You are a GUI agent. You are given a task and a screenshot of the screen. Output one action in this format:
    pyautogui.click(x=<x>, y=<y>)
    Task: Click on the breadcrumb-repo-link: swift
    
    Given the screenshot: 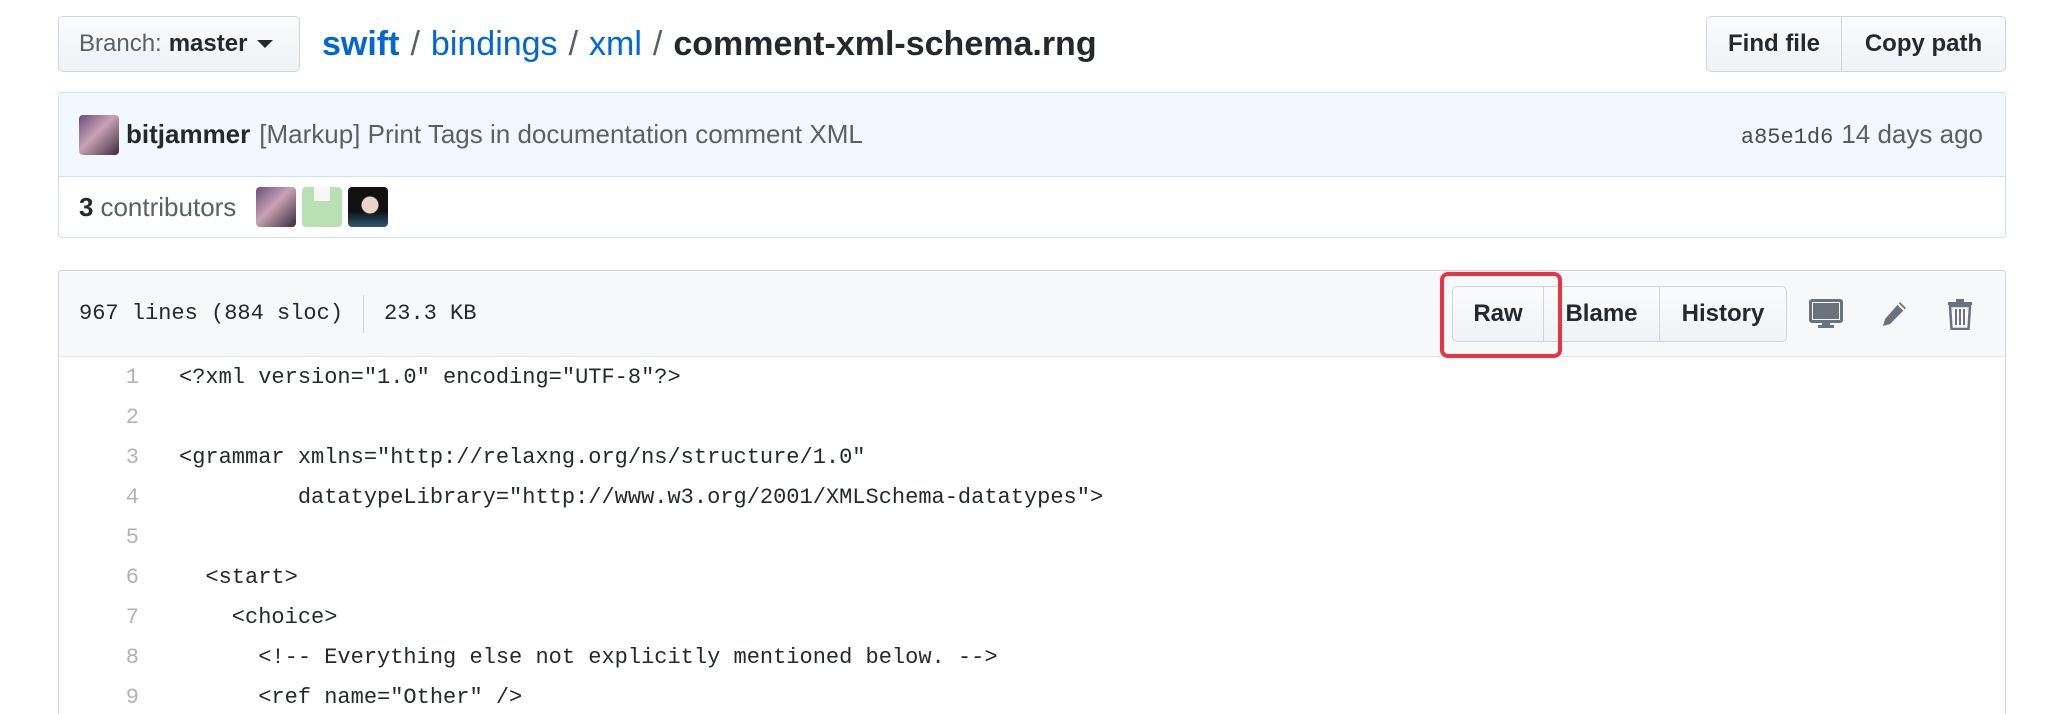 What is the action you would take?
    pyautogui.click(x=360, y=44)
    